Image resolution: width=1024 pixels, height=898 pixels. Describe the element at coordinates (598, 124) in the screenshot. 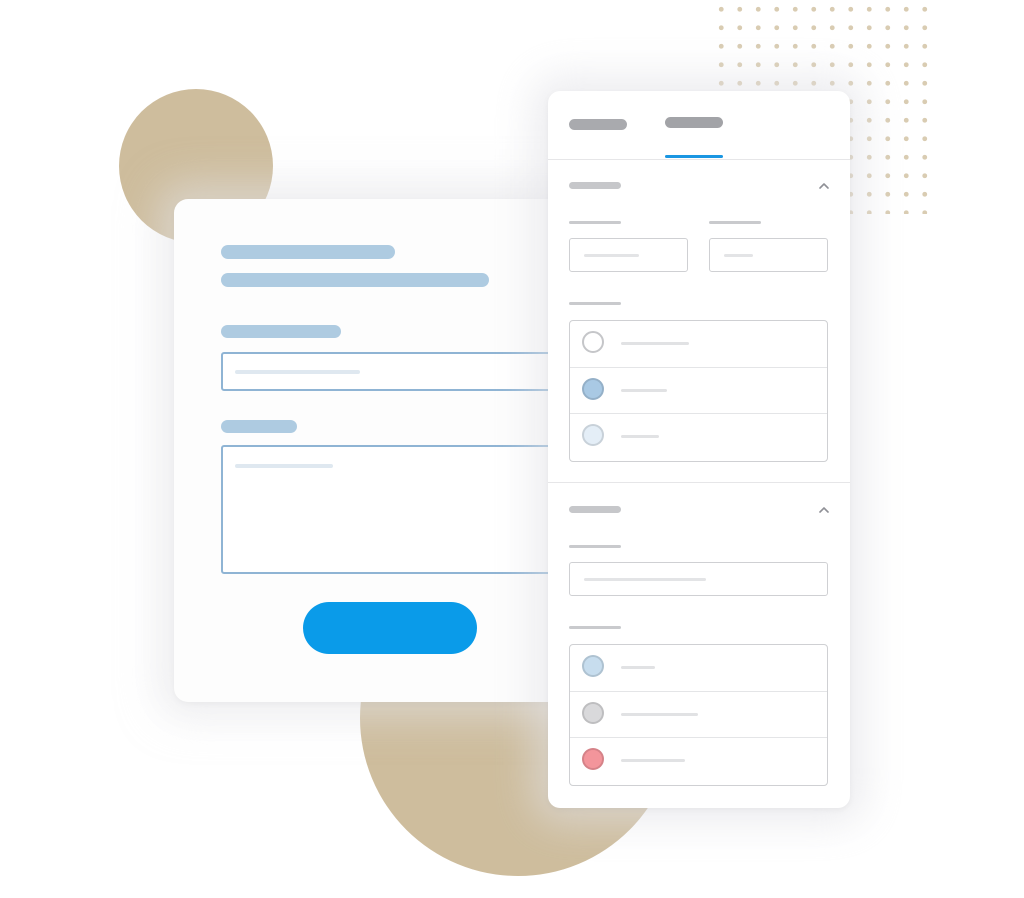

I see `tab-first` at that location.